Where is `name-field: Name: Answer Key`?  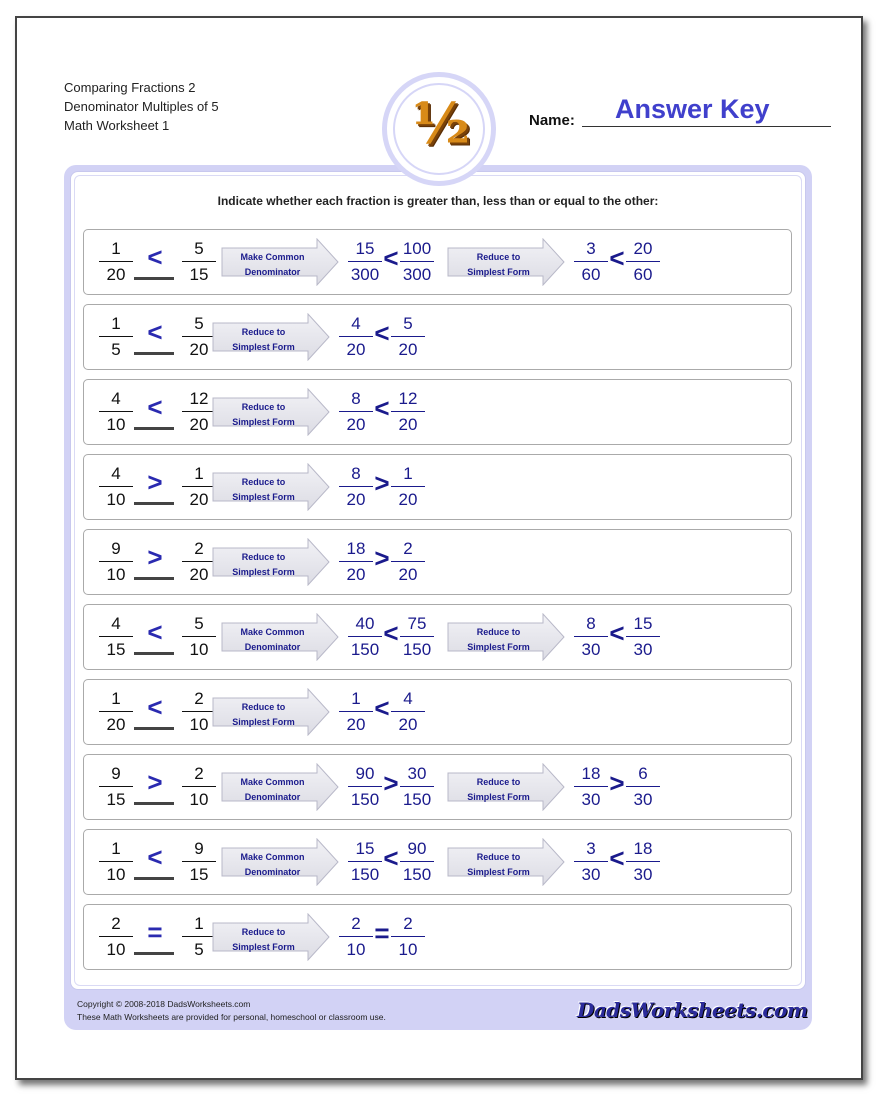
name-field: Name: Answer Key is located at coordinates (680, 111).